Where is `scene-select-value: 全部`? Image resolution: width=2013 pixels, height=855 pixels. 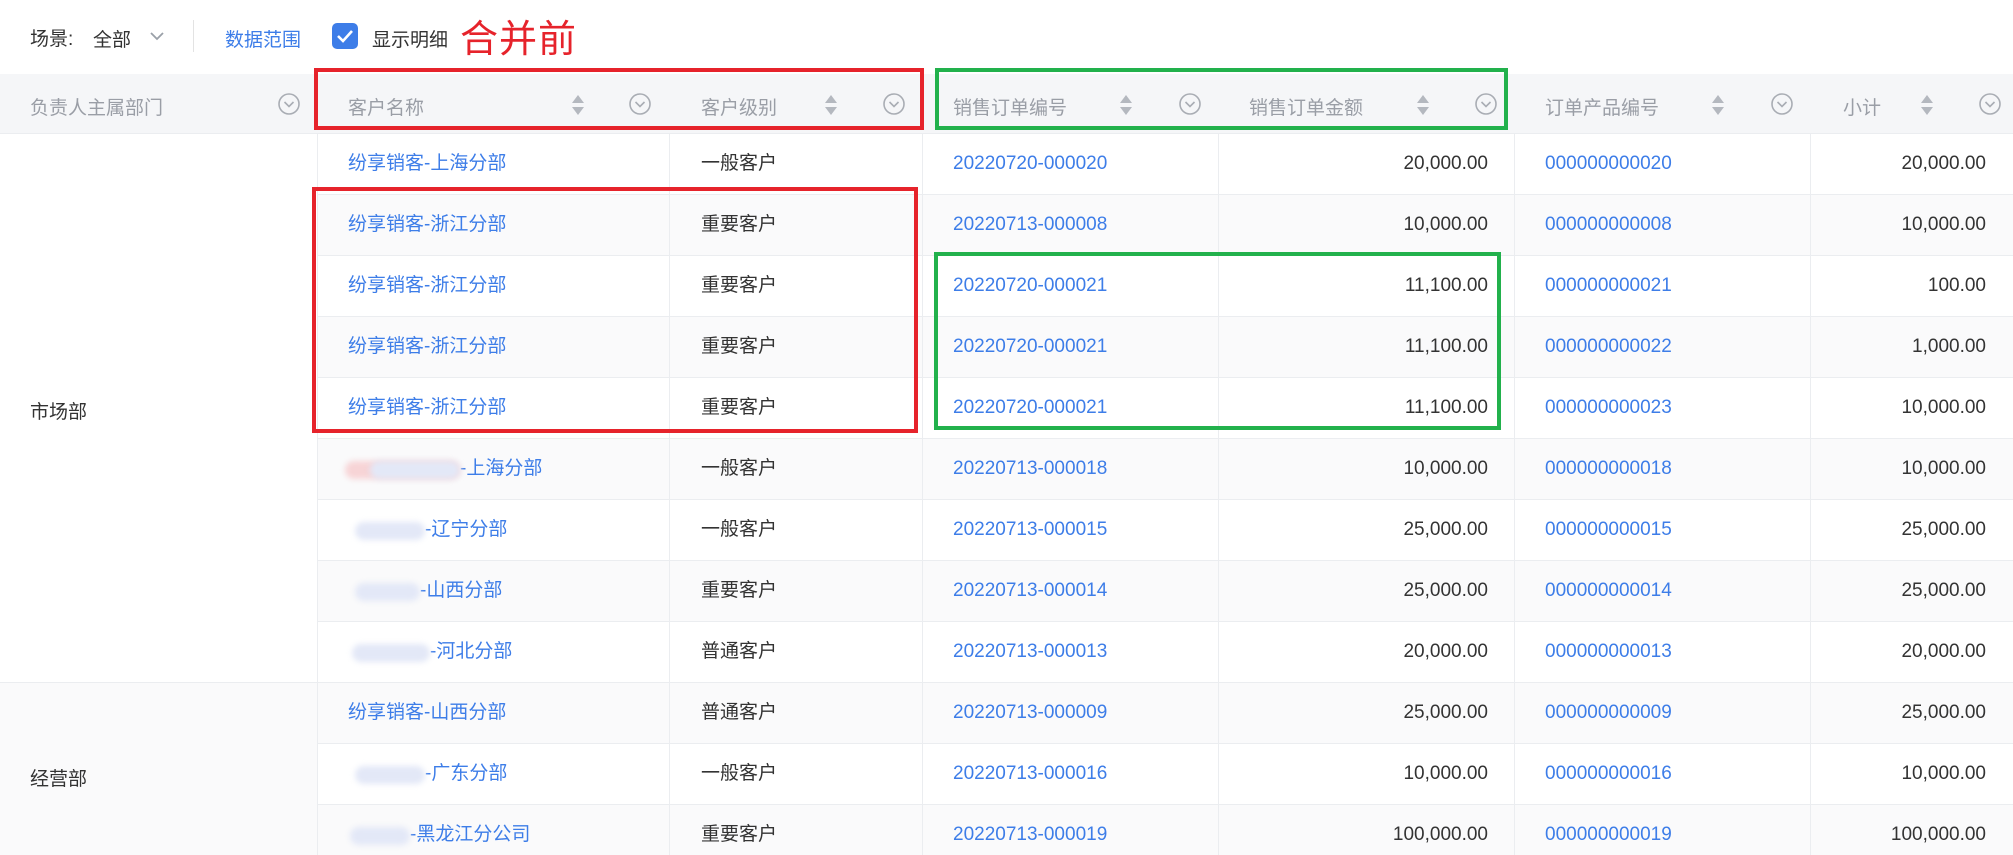 scene-select-value: 全部 is located at coordinates (112, 38).